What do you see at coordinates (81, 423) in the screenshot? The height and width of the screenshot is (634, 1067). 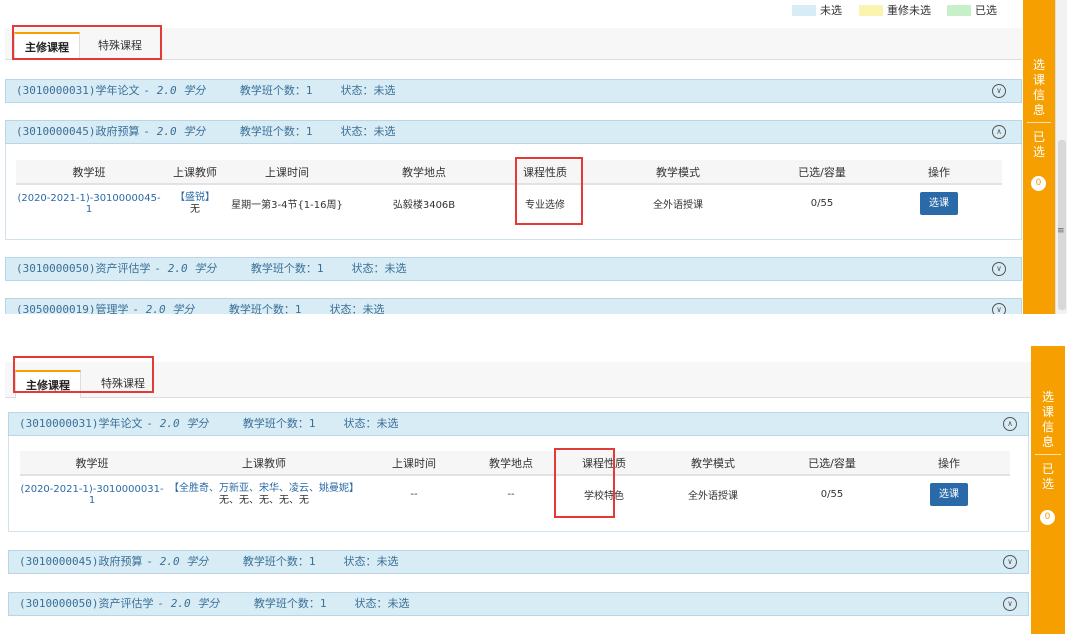 I see `course-title: (3010000031)学年论文` at bounding box center [81, 423].